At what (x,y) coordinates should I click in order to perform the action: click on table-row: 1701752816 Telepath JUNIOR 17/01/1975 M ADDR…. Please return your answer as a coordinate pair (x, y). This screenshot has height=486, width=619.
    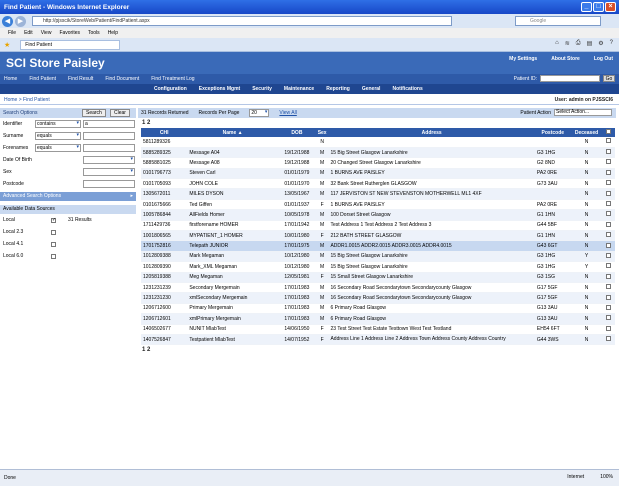
    Looking at the image, I should click on (378, 246).